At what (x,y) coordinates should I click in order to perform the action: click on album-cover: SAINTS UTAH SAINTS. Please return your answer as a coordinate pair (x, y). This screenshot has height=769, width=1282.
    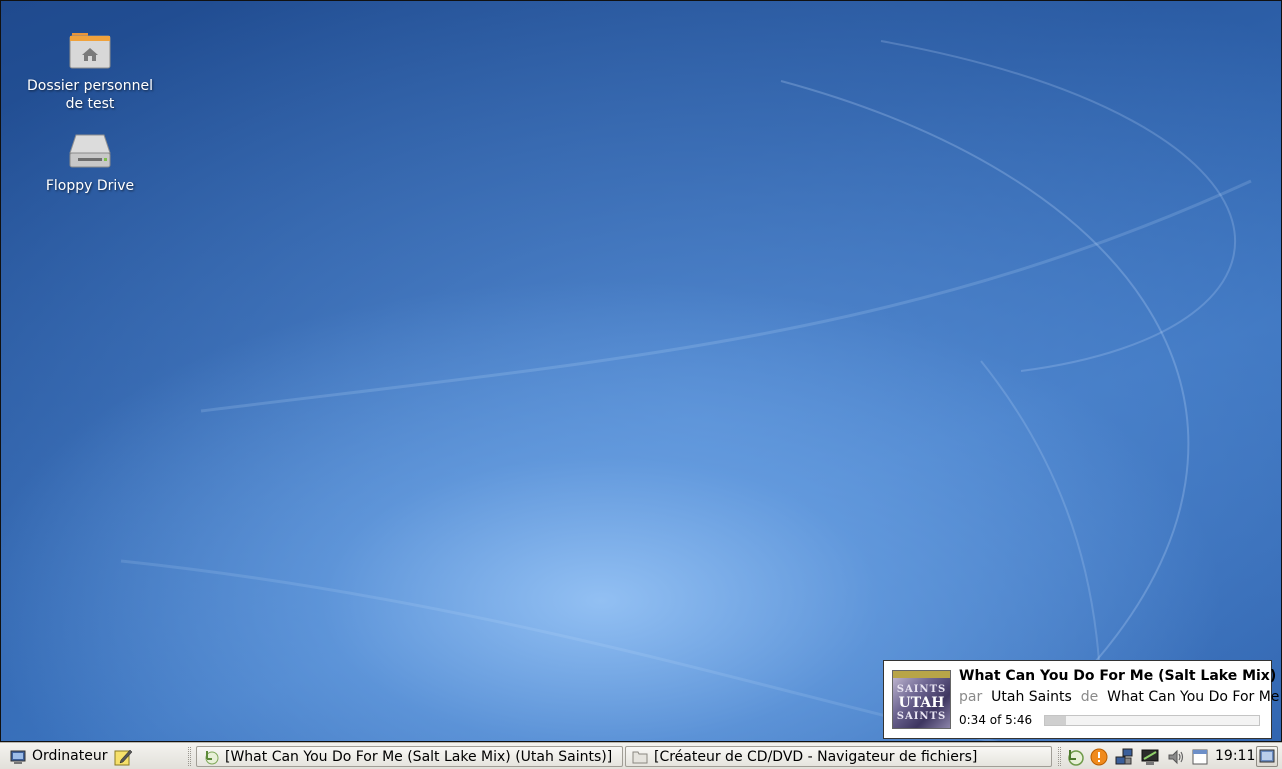
    Looking at the image, I should click on (921, 699).